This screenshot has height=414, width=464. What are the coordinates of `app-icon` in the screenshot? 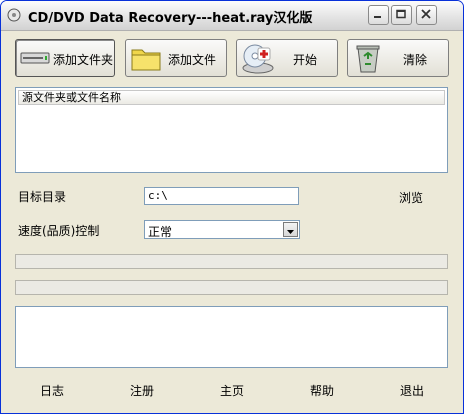 It's located at (14, 15).